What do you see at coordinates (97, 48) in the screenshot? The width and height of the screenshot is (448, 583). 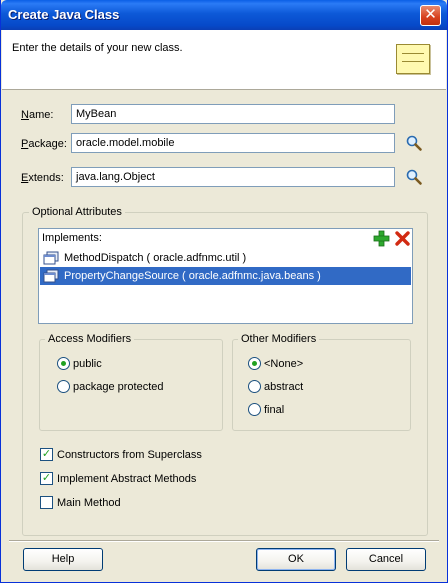 I see `header-description: Enter the details of your new class.` at bounding box center [97, 48].